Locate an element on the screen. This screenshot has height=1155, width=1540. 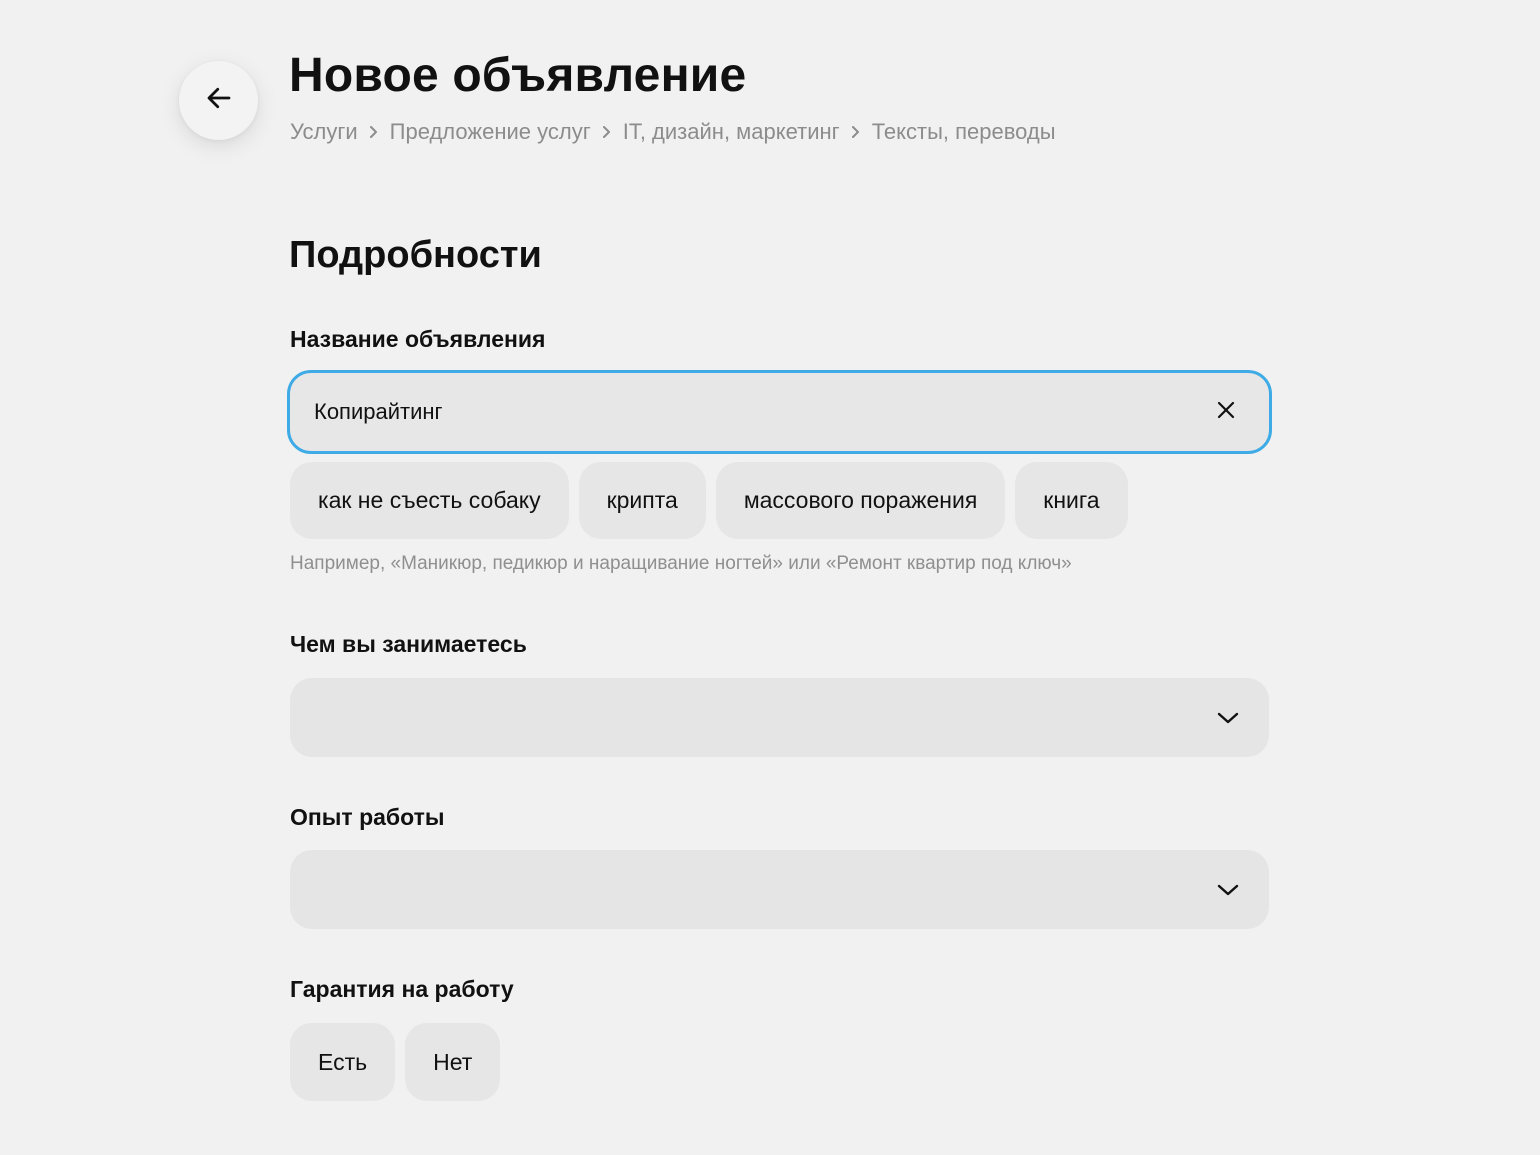
suggestion-chip: массового поражения is located at coordinates (860, 500).